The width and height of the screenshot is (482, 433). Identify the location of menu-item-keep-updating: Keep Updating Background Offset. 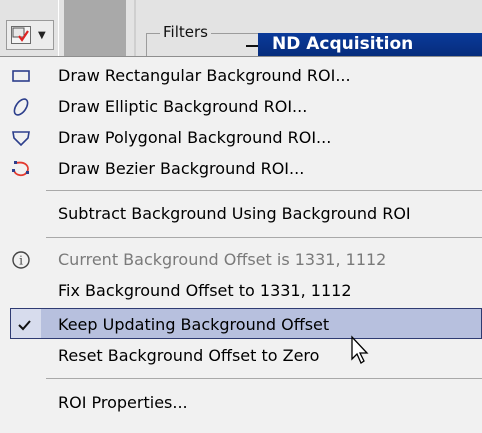
(246, 323).